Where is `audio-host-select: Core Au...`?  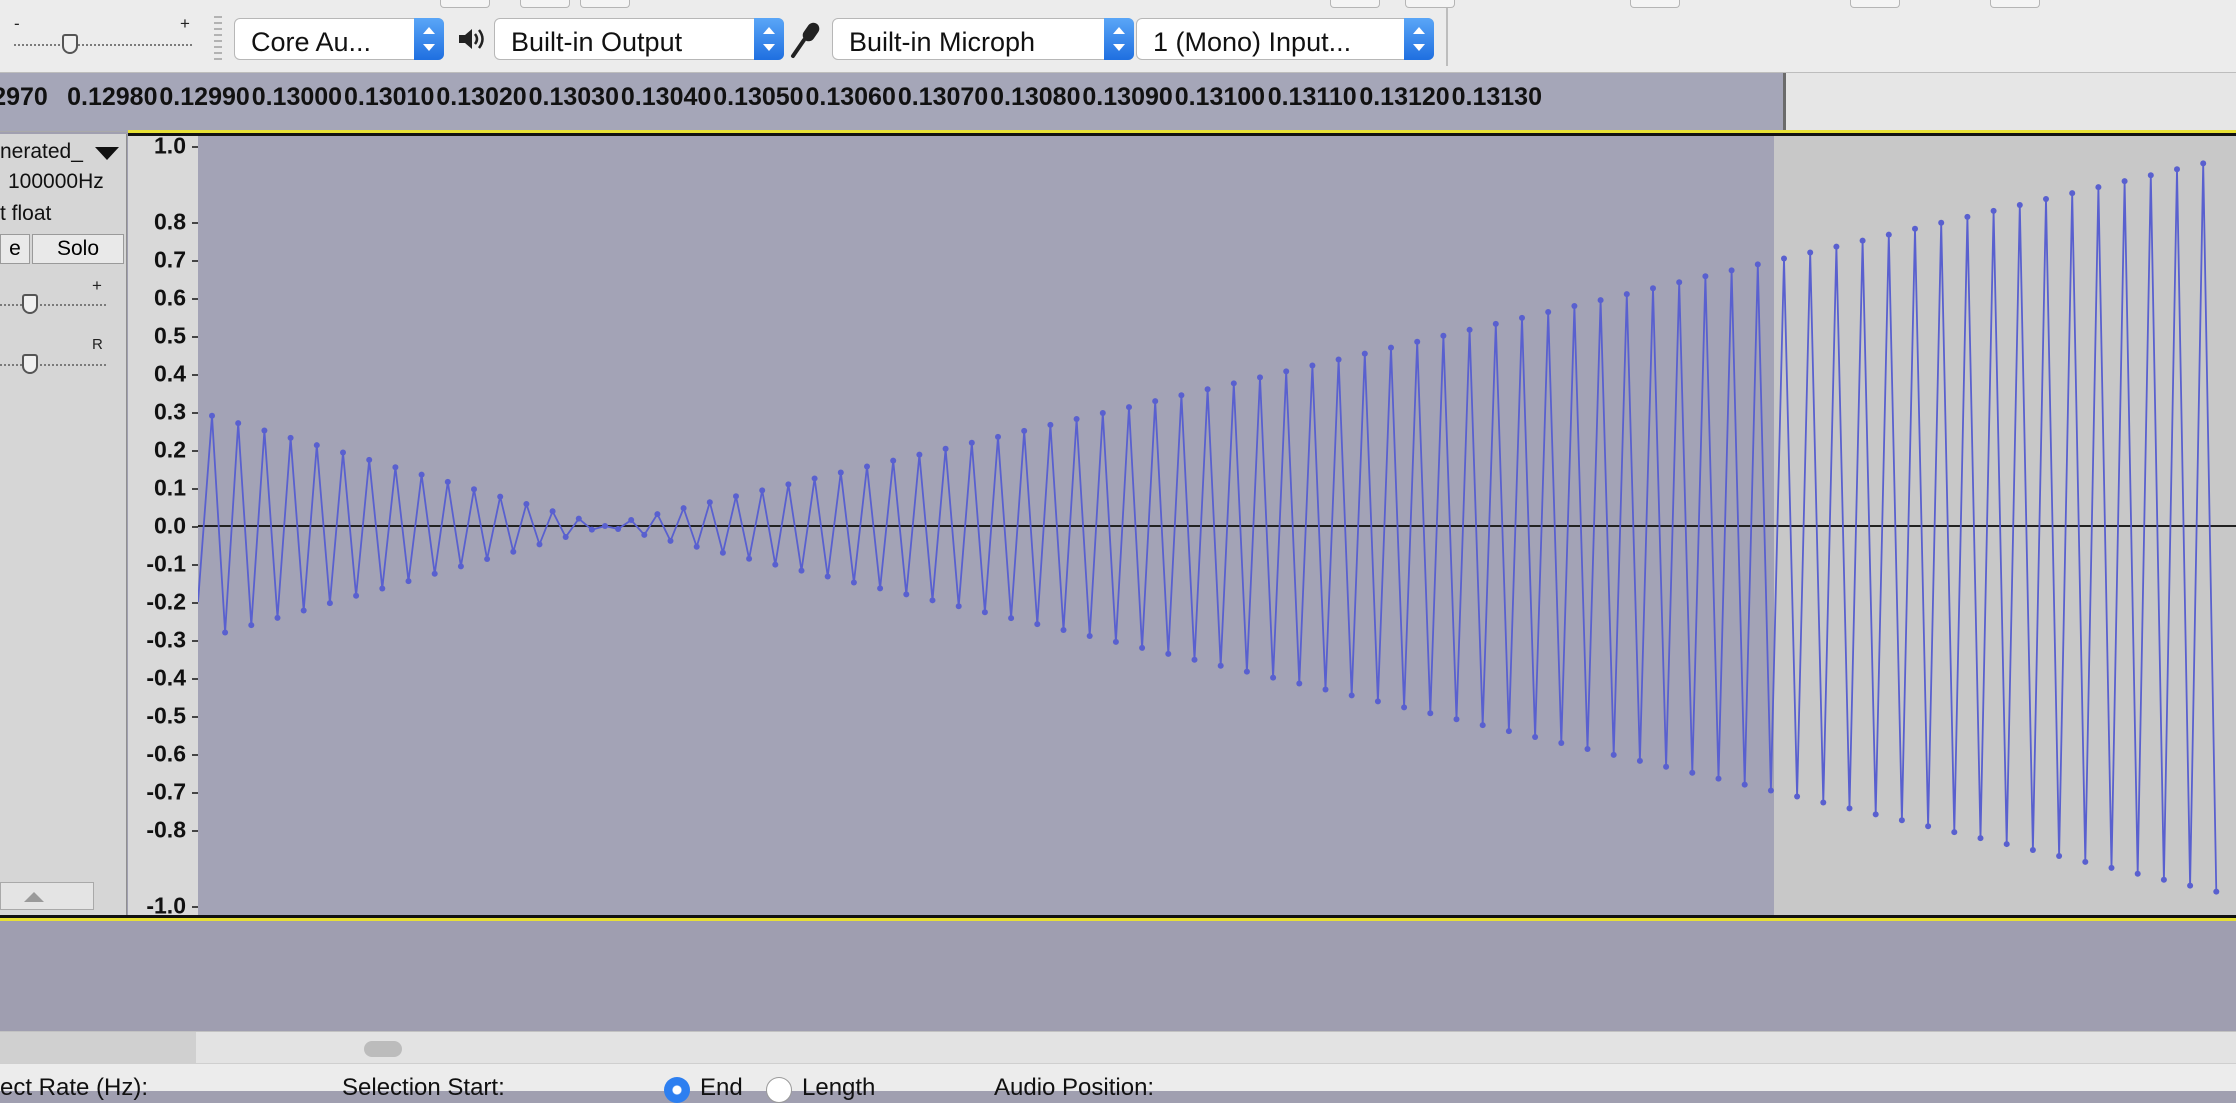
audio-host-select: Core Au... is located at coordinates (339, 39).